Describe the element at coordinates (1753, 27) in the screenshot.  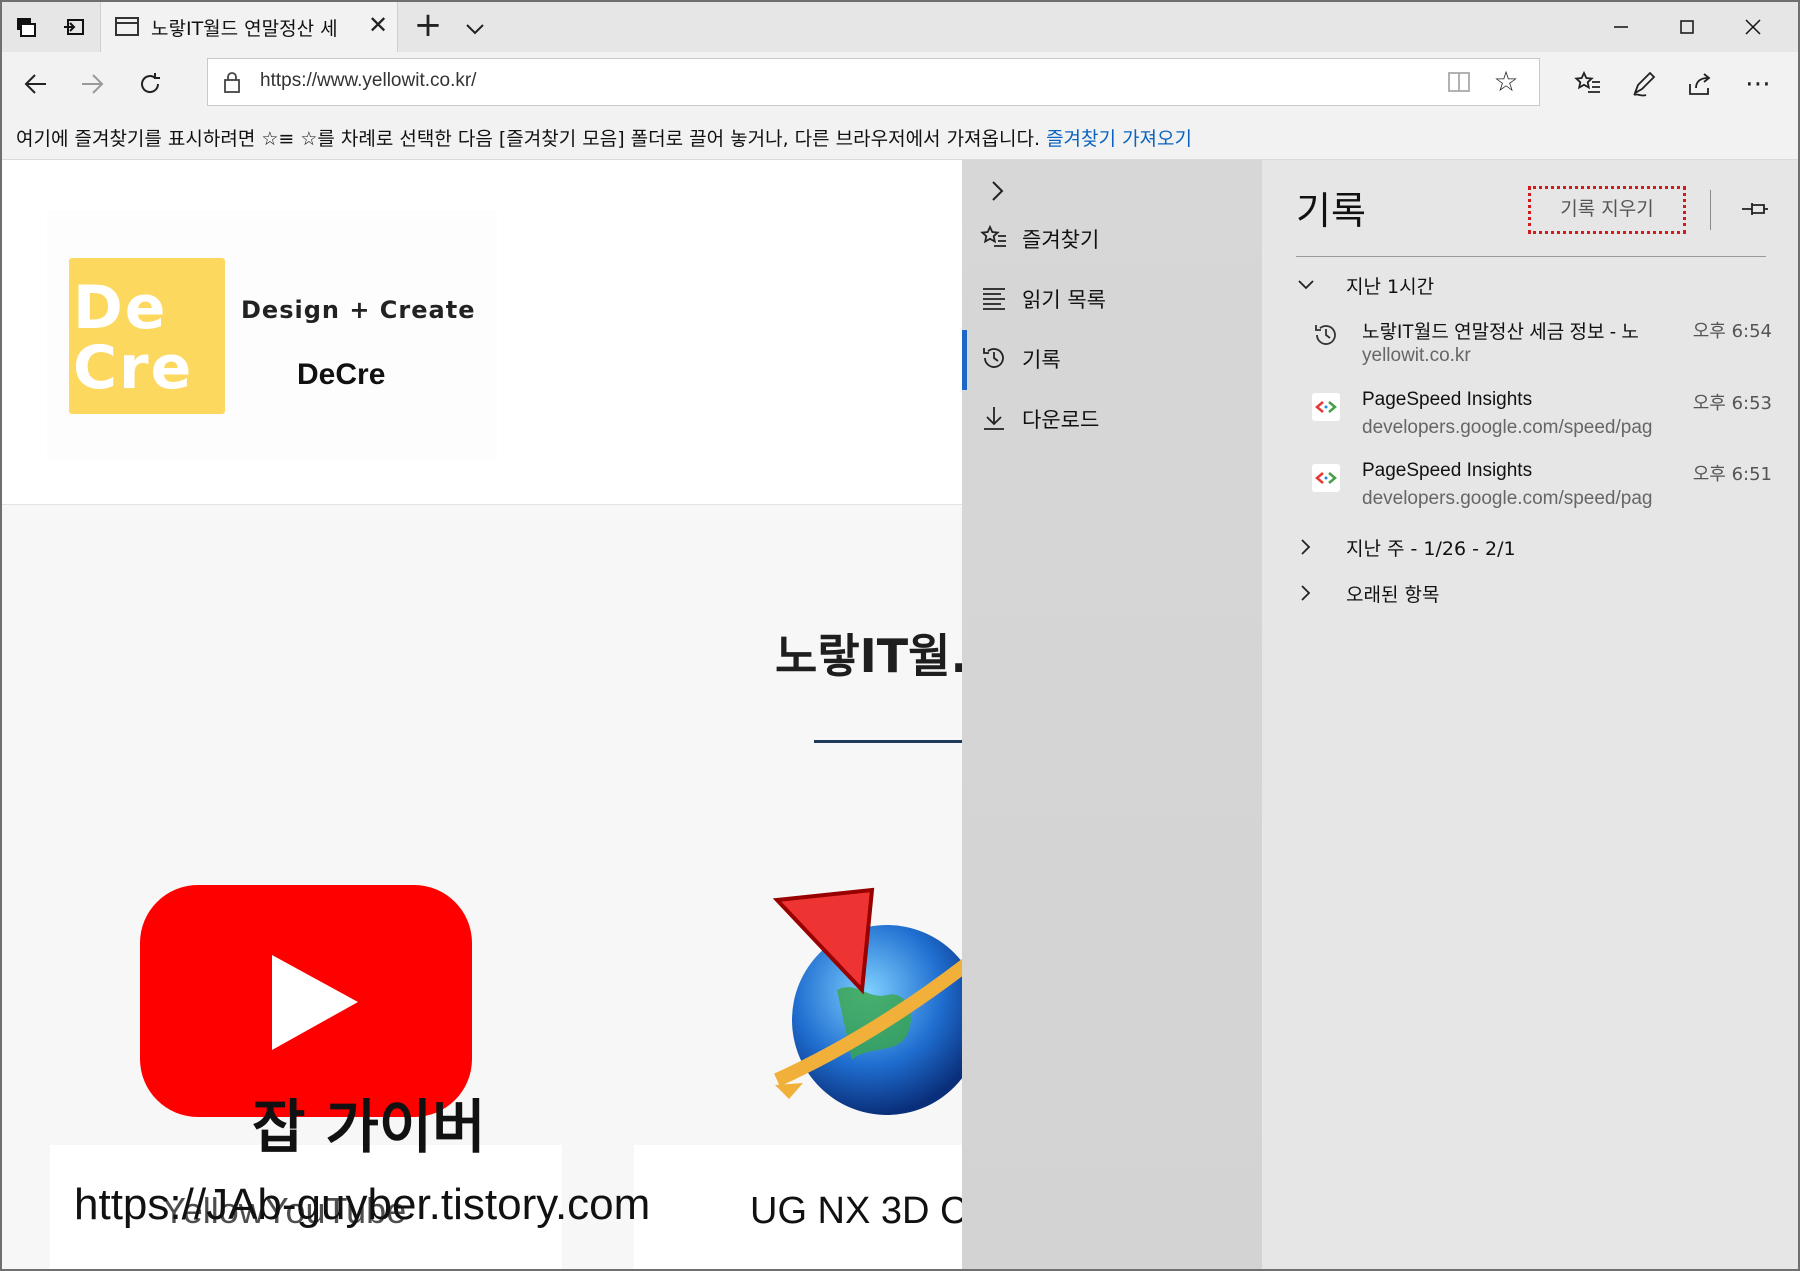
I see `window-close-button` at that location.